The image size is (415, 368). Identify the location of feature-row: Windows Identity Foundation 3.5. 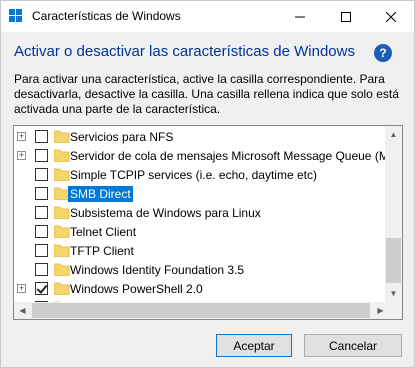
(201, 269).